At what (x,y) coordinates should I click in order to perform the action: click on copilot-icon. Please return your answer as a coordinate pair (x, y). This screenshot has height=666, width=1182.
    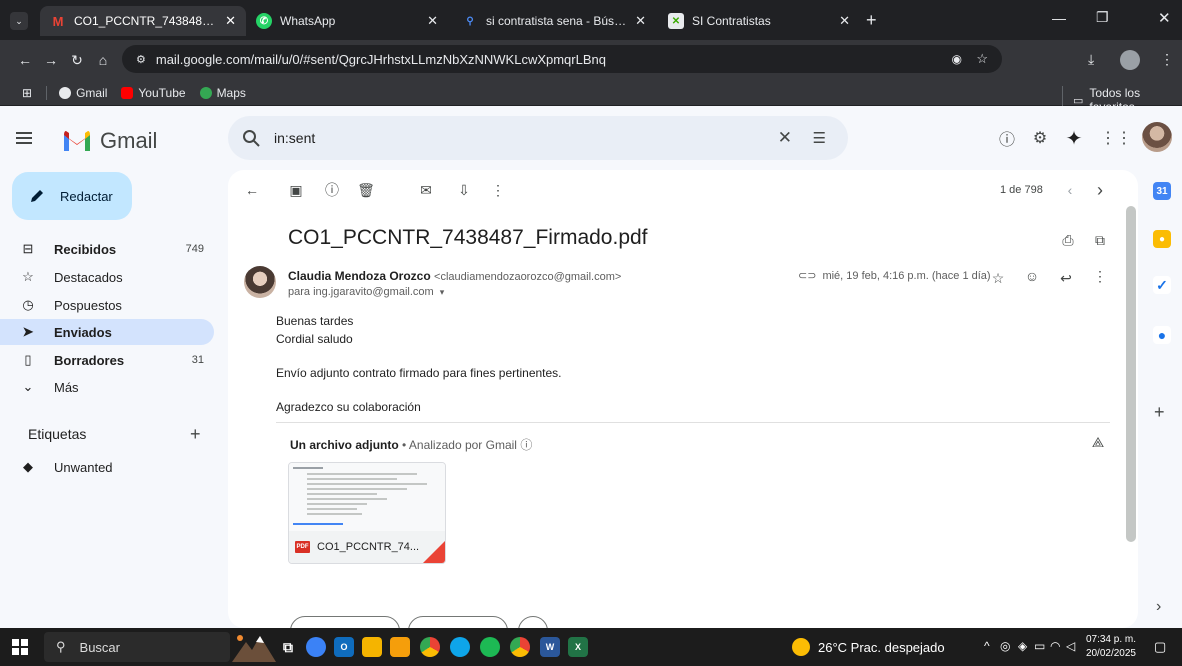
    Looking at the image, I should click on (316, 647).